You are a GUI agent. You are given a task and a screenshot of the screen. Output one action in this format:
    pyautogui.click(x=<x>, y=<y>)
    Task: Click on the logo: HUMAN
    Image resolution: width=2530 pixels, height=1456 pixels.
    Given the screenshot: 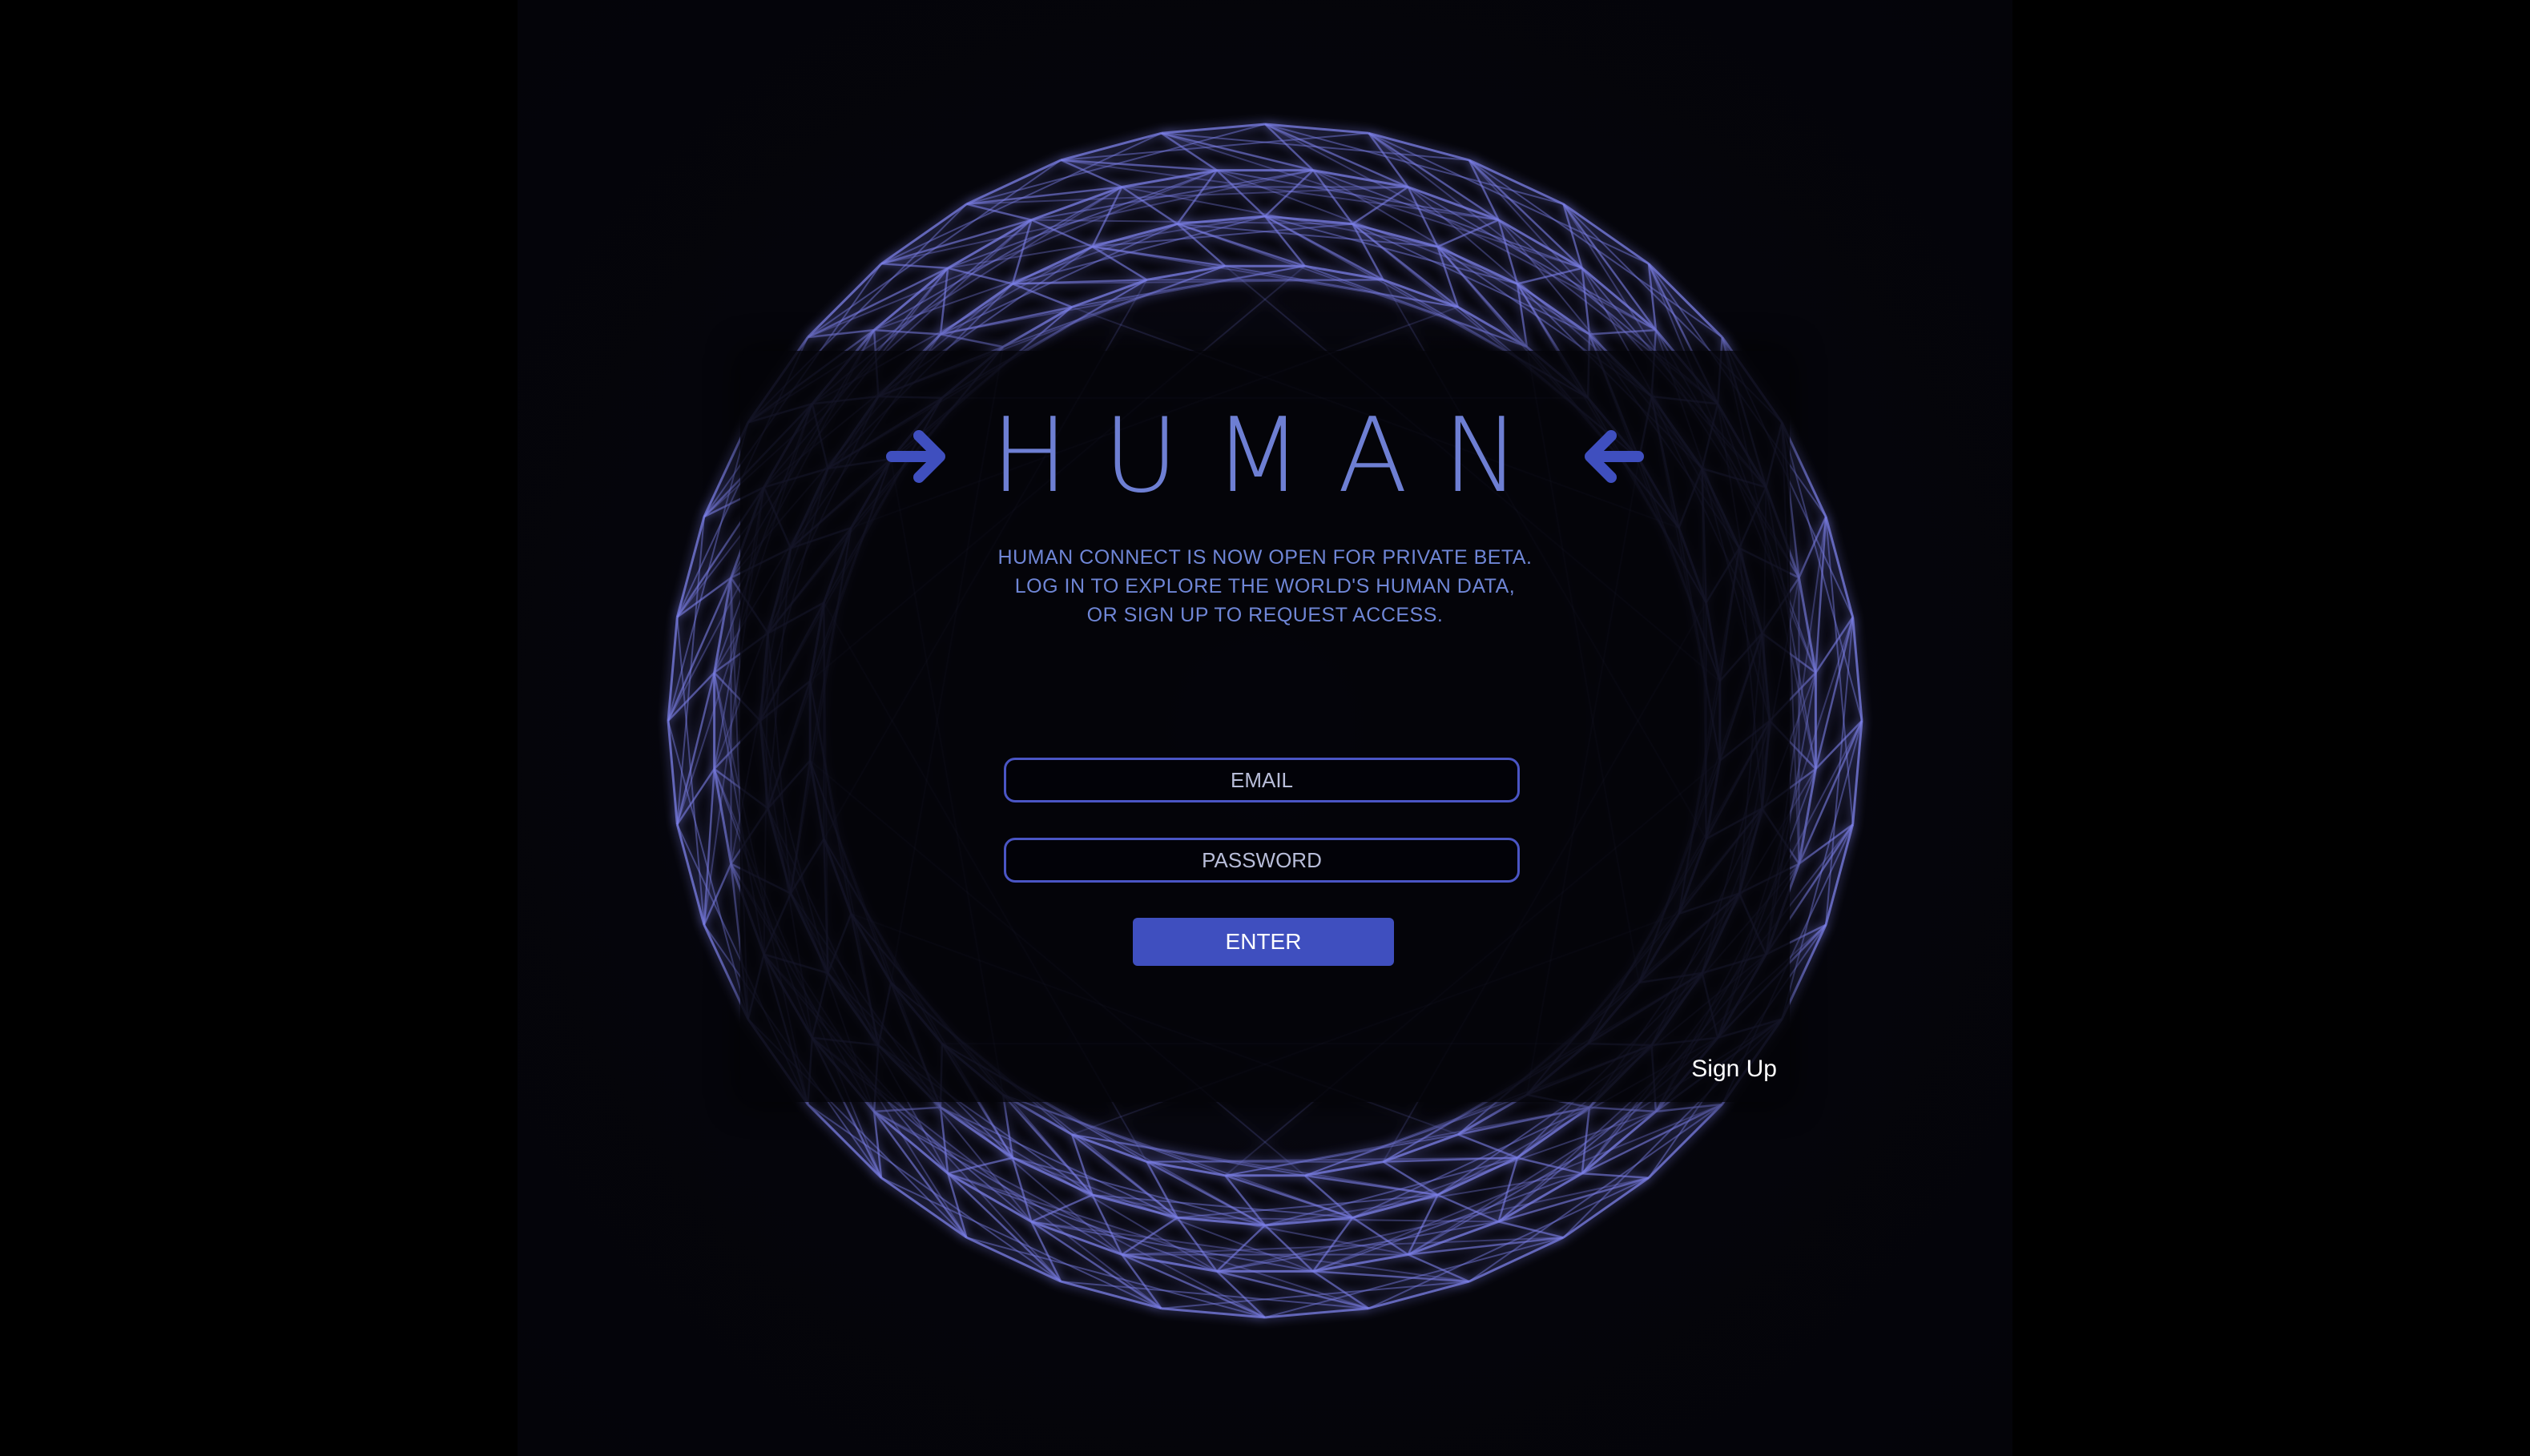 What is the action you would take?
    pyautogui.click(x=1265, y=456)
    